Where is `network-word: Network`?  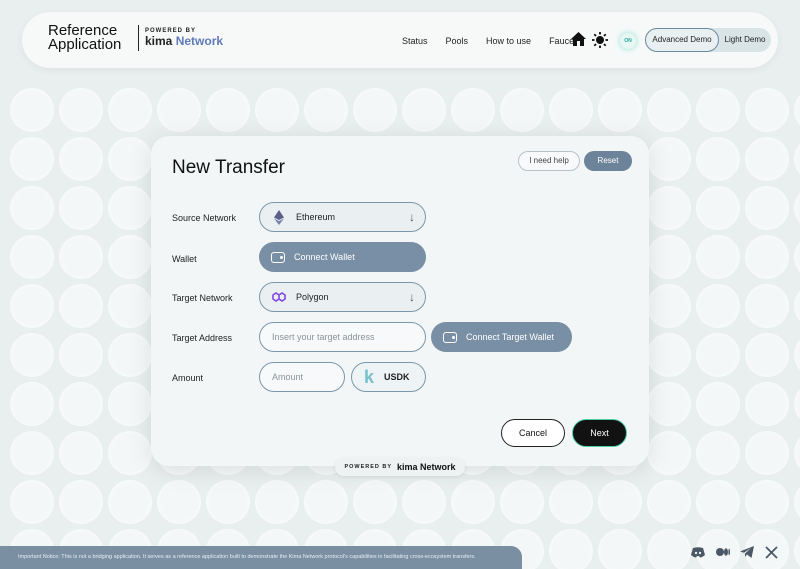
network-word: Network is located at coordinates (199, 41).